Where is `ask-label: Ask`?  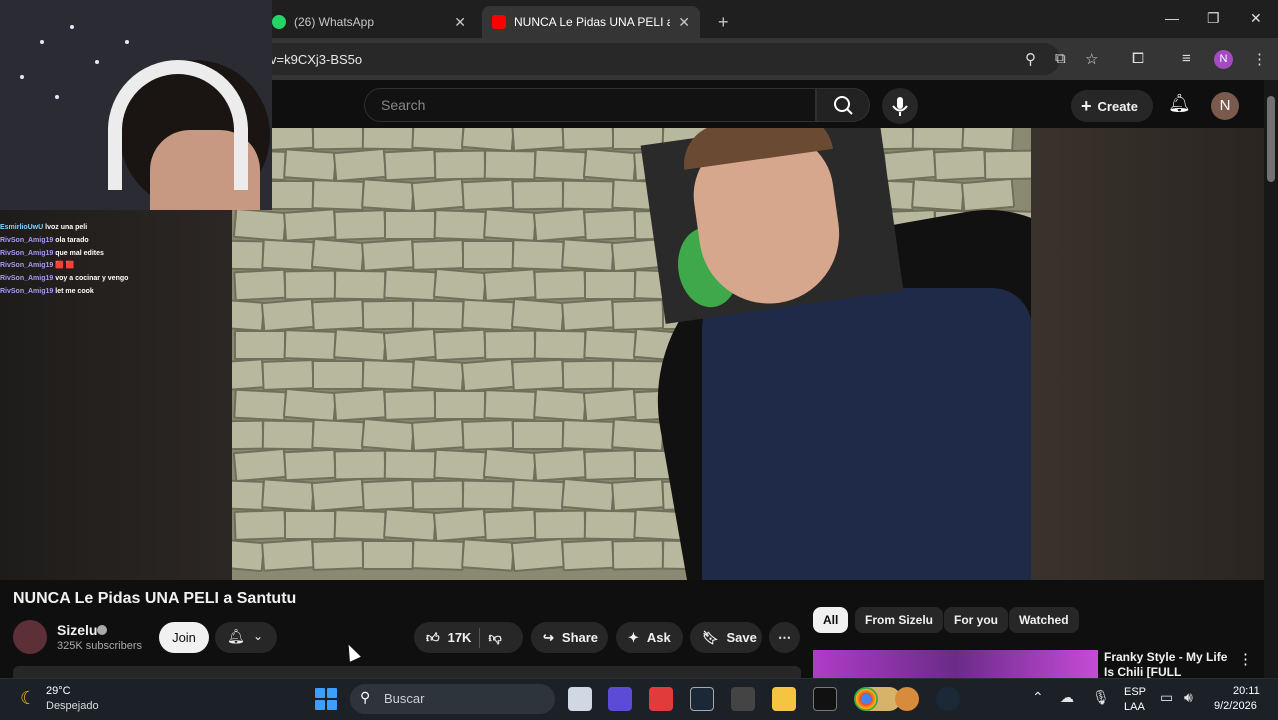 ask-label: Ask is located at coordinates (658, 637).